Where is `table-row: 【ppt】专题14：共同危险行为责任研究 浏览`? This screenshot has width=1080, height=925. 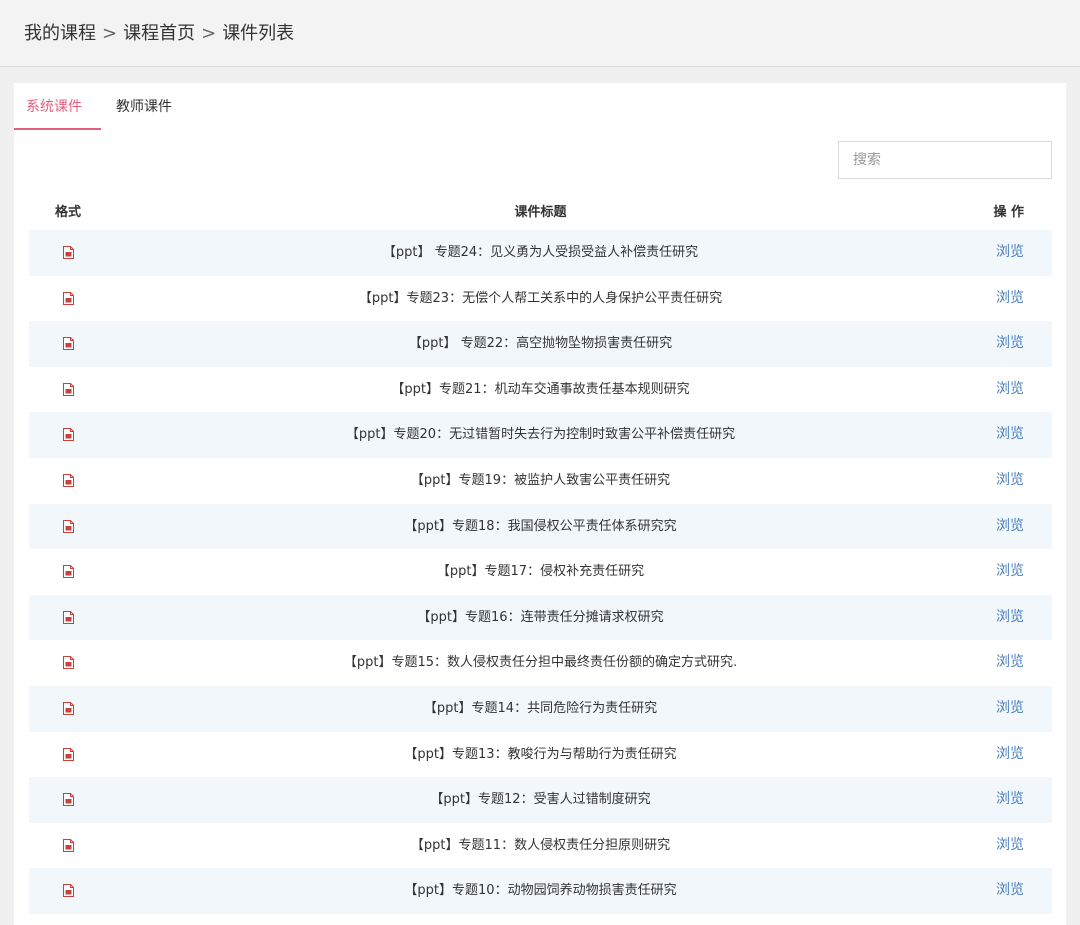
table-row: 【ppt】专题14：共同危险行为责任研究 浏览 is located at coordinates (540, 708).